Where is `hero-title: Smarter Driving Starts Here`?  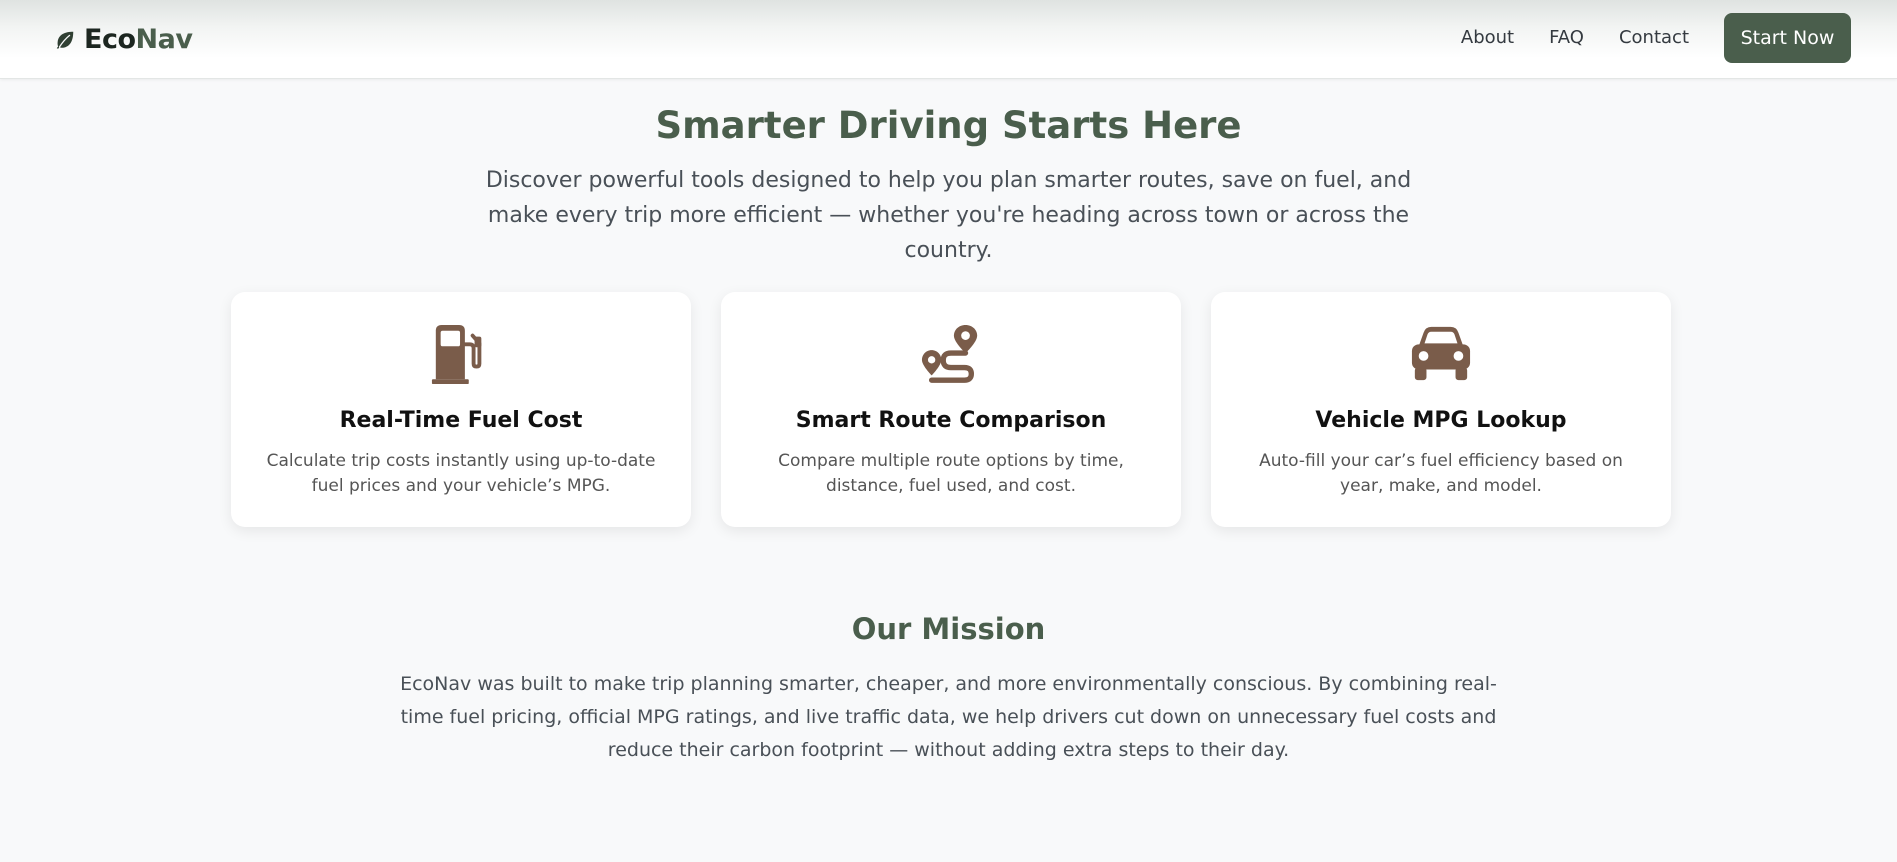
hero-title: Smarter Driving Starts Here is located at coordinates (948, 125).